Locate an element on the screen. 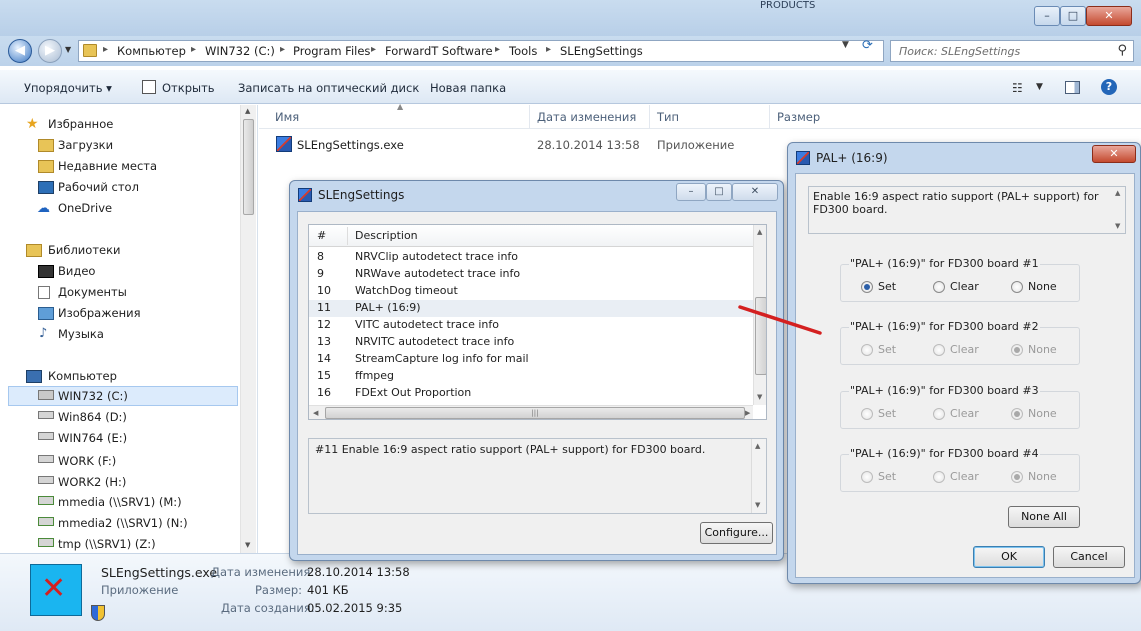 The image size is (1141, 631). organize-button: Упорядочить ▾ is located at coordinates (68, 88).